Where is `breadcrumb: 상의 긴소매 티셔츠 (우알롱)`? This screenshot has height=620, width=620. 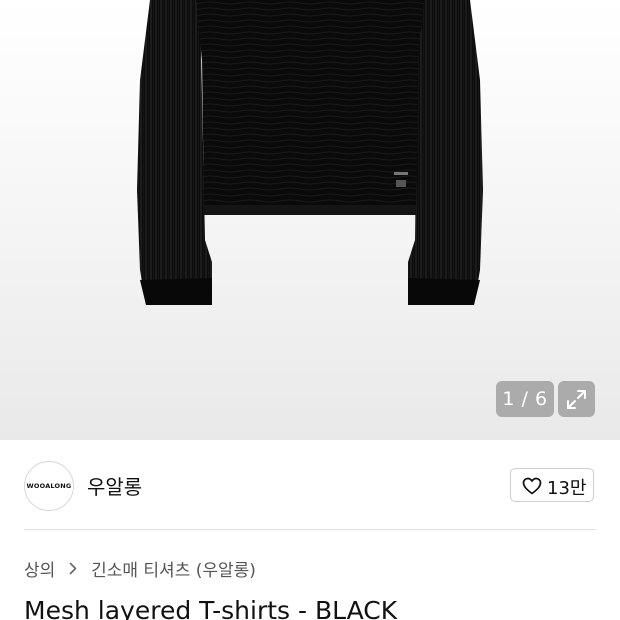
breadcrumb: 상의 긴소매 티셔츠 (우알롱) is located at coordinates (140, 568).